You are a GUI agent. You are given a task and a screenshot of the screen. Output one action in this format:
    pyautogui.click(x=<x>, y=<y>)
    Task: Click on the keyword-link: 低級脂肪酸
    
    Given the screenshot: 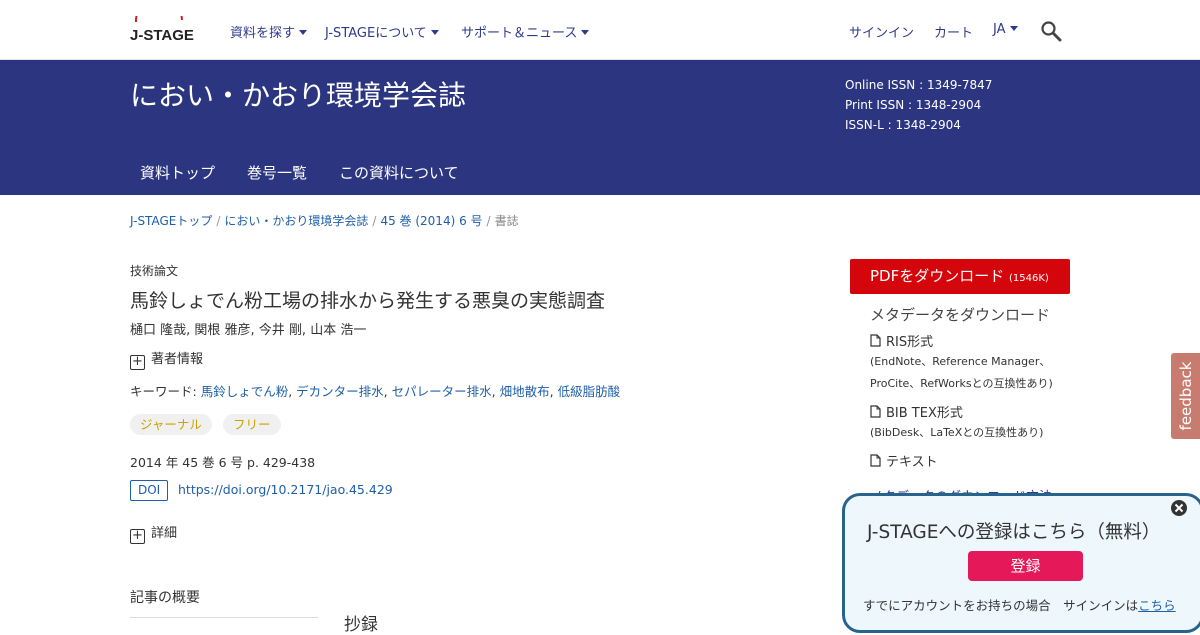 What is the action you would take?
    pyautogui.click(x=589, y=391)
    